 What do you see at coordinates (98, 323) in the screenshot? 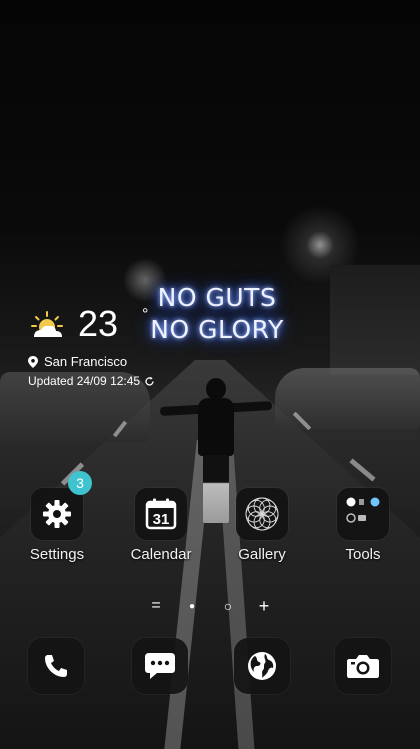
I see `temperature: 23` at bounding box center [98, 323].